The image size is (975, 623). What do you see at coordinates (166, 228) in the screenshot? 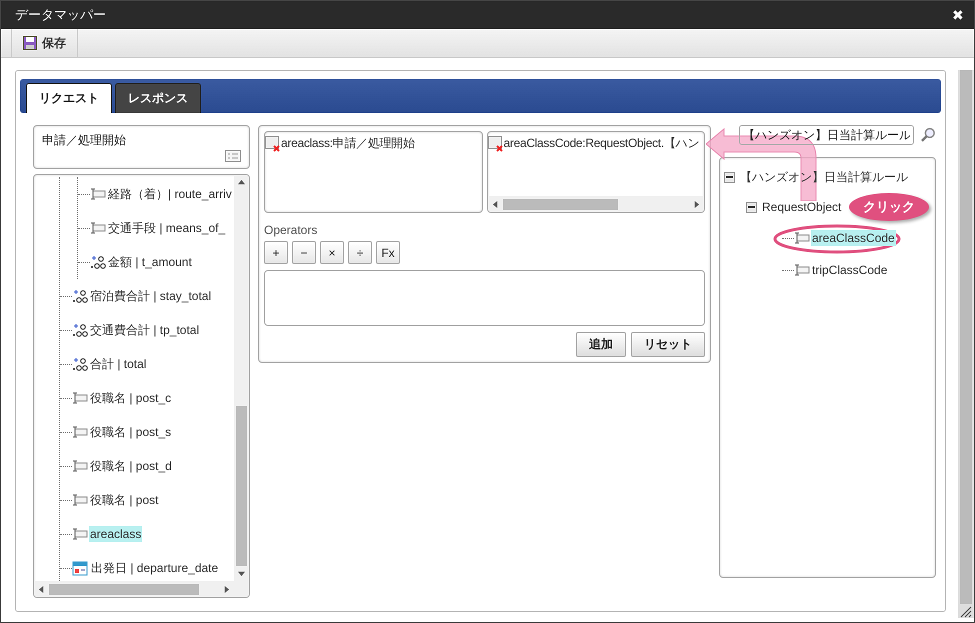
I see `tree-item: 交通手段 | means_of_` at bounding box center [166, 228].